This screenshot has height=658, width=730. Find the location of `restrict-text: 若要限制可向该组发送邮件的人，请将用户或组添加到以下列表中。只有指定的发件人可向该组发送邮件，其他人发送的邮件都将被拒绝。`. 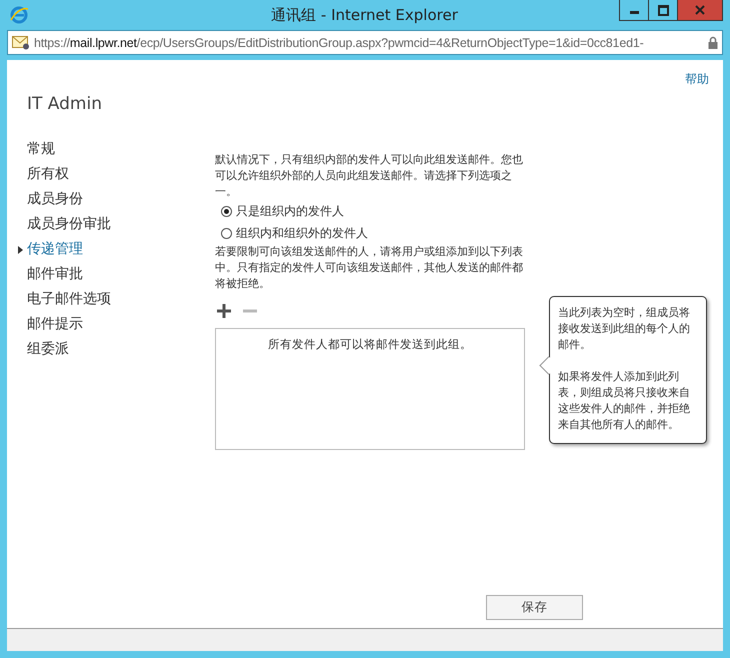

restrict-text: 若要限制可向该组发送邮件的人，请将用户或组添加到以下列表中。只有指定的发件人可向该组发送邮件，其他人发送的邮件都将被拒绝。 is located at coordinates (369, 268).